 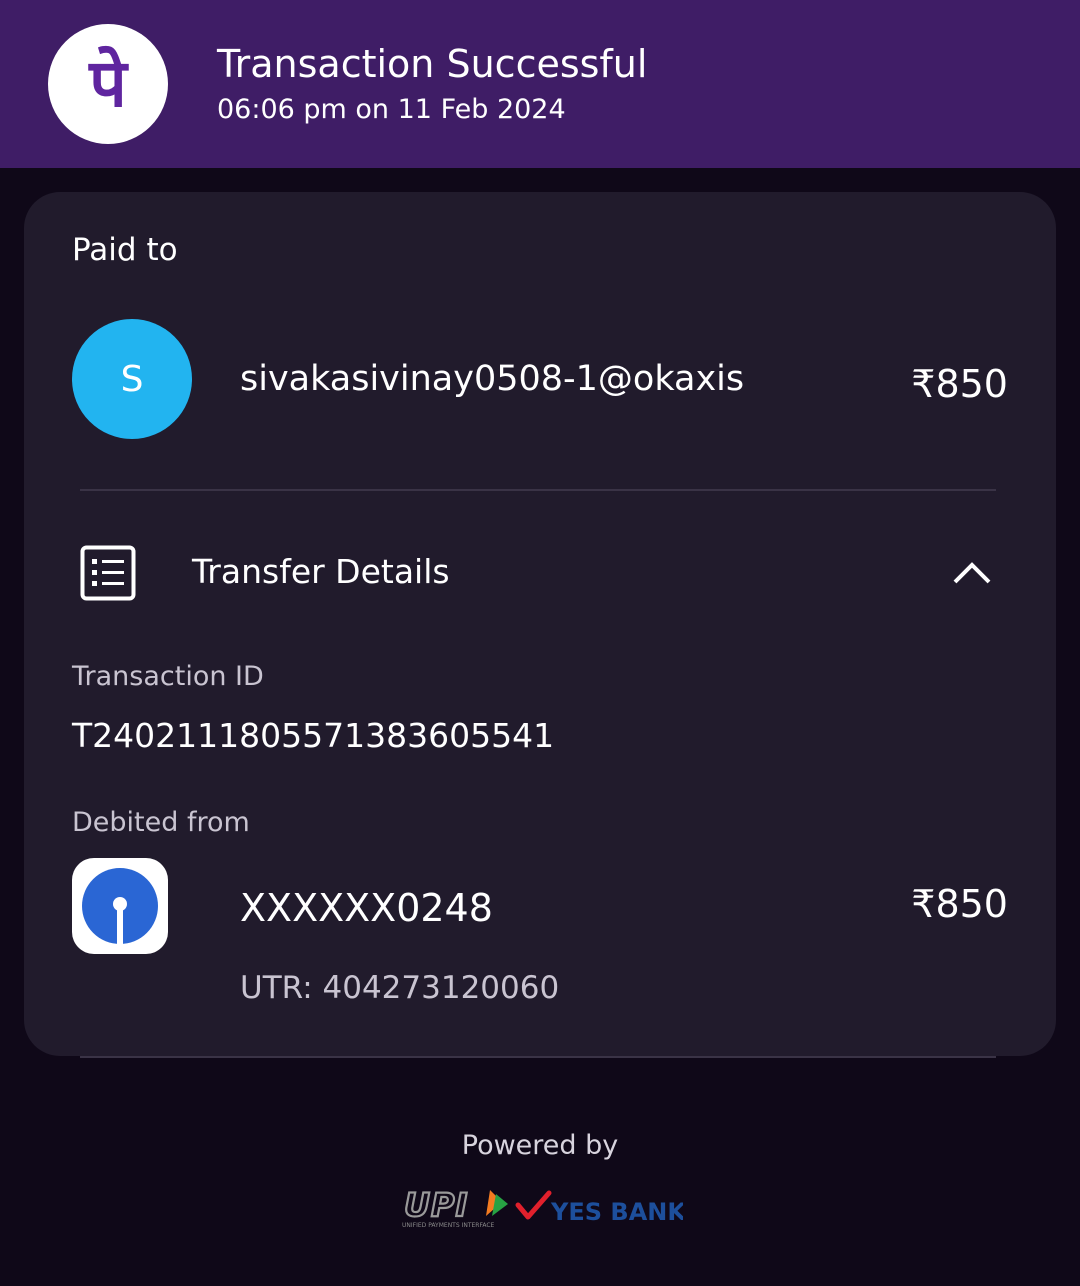 What do you see at coordinates (108, 575) in the screenshot?
I see `receipt-list-icon` at bounding box center [108, 575].